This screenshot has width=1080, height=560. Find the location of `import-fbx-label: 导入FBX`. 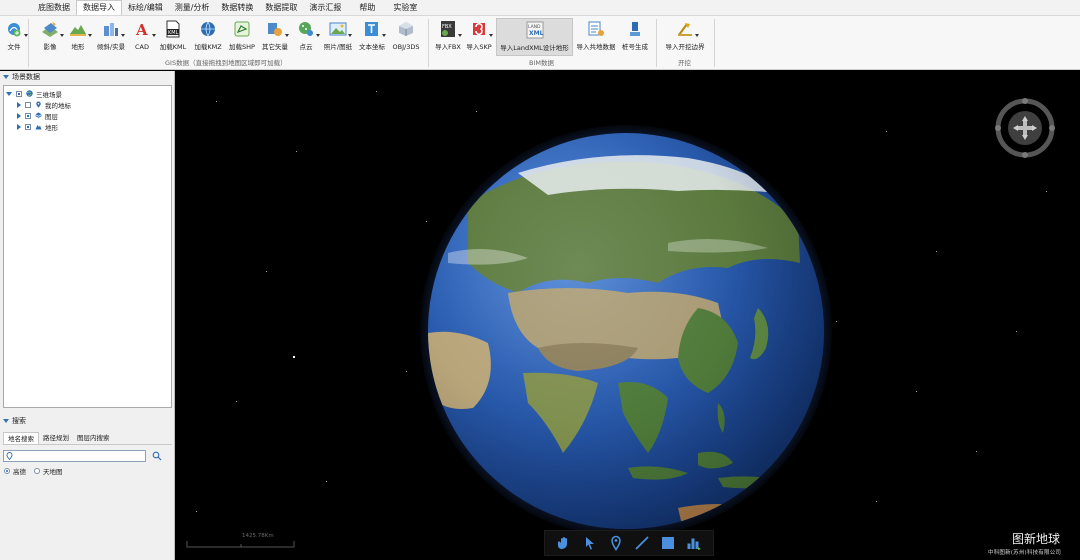

import-fbx-label: 导入FBX is located at coordinates (448, 47).